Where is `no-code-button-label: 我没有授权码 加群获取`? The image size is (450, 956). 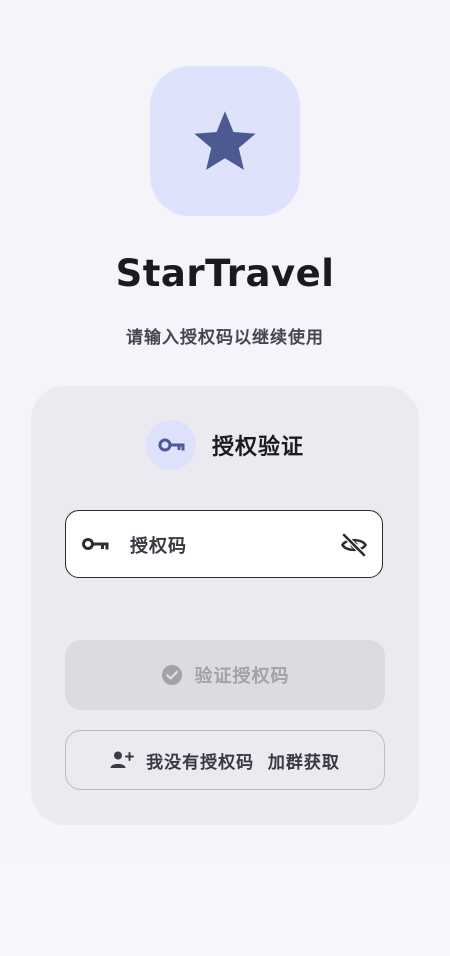 no-code-button-label: 我没有授权码 加群获取 is located at coordinates (243, 762).